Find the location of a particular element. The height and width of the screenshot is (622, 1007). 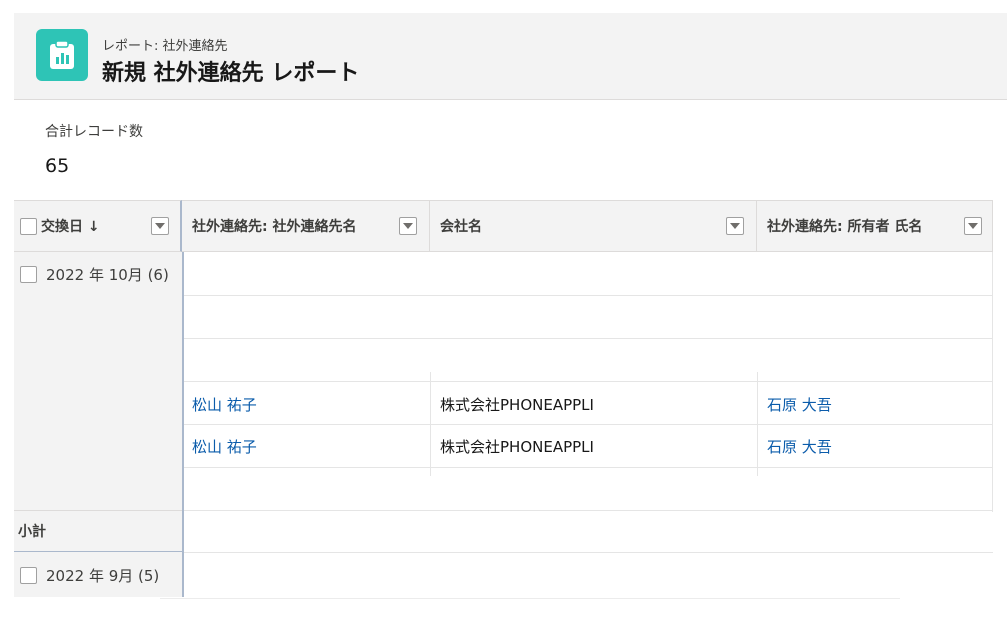

record-count-label: 合計レコード数 is located at coordinates (94, 132).